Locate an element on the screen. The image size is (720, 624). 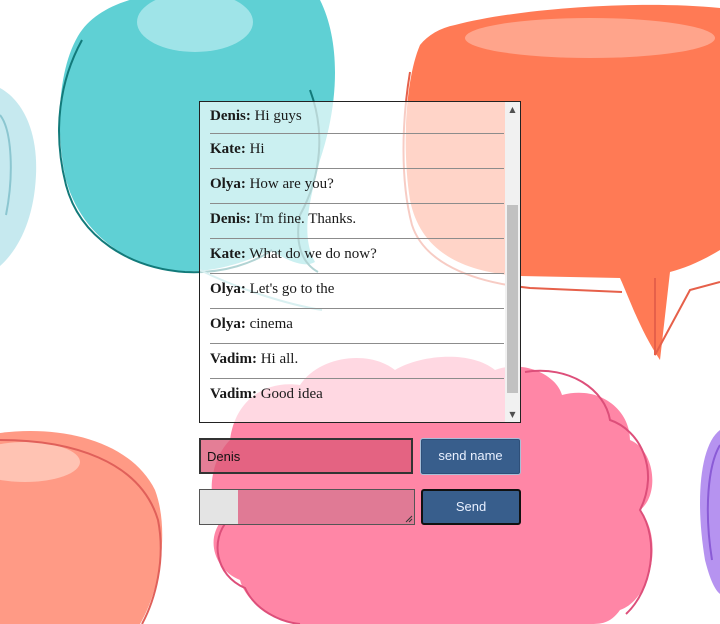
purple-bubble is located at coordinates (710, 512).